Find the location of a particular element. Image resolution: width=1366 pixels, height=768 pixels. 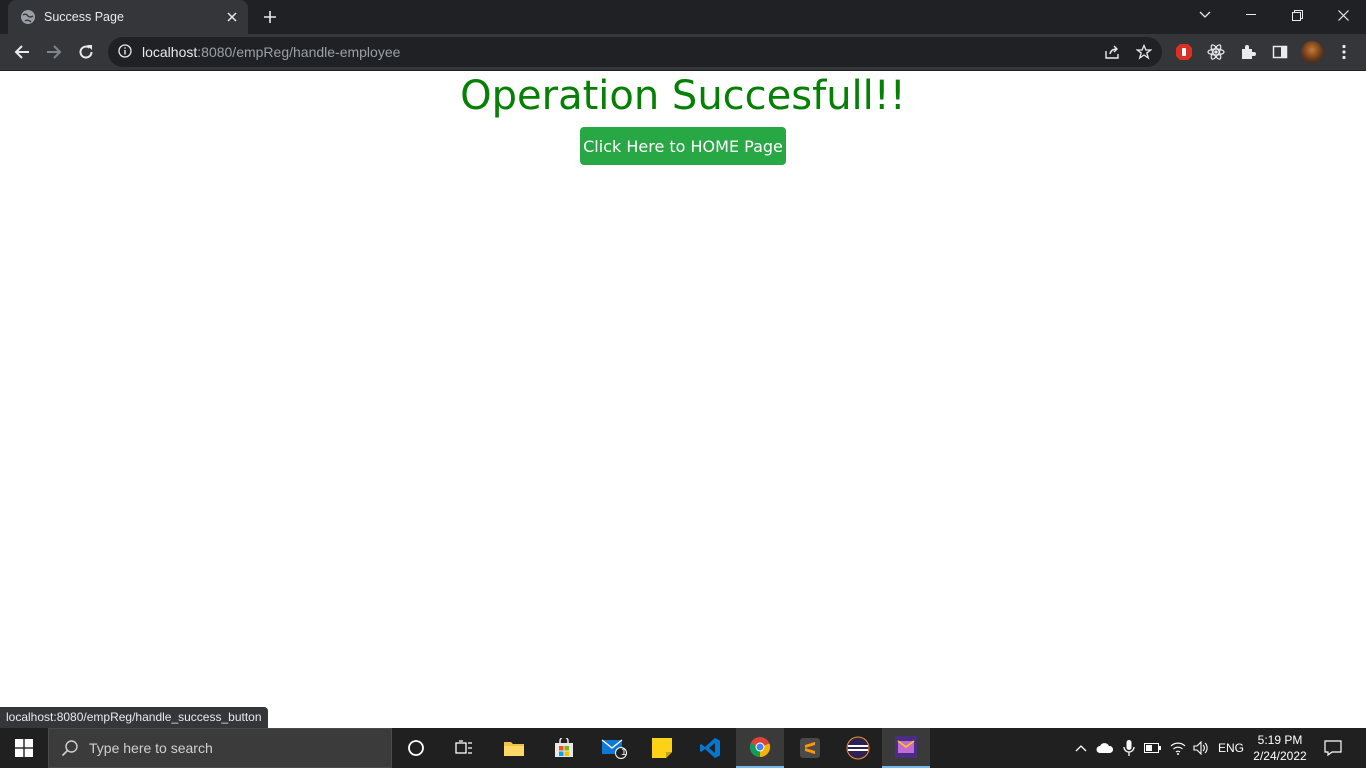

file-explorer-icon is located at coordinates (514, 748).